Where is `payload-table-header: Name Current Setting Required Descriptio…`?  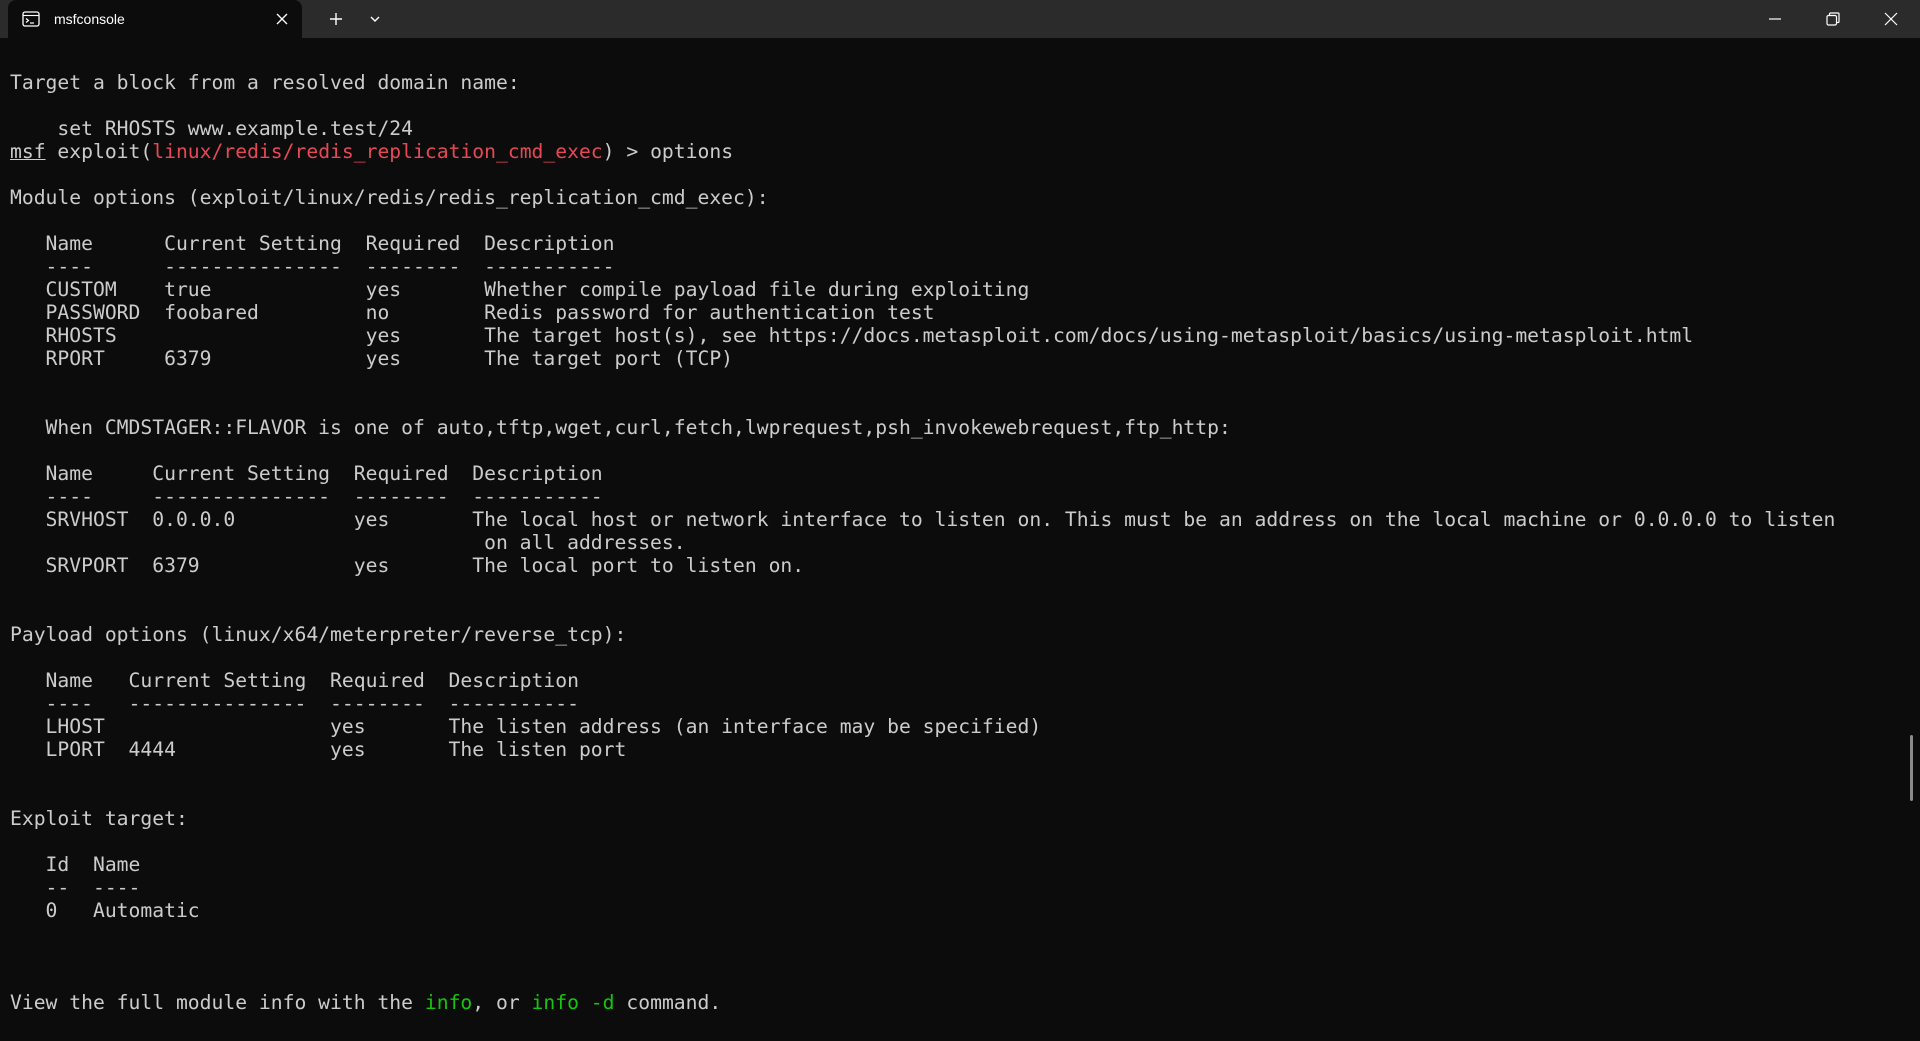
payload-table-header: Name Current Setting Required Descriptio… is located at coordinates (294, 680).